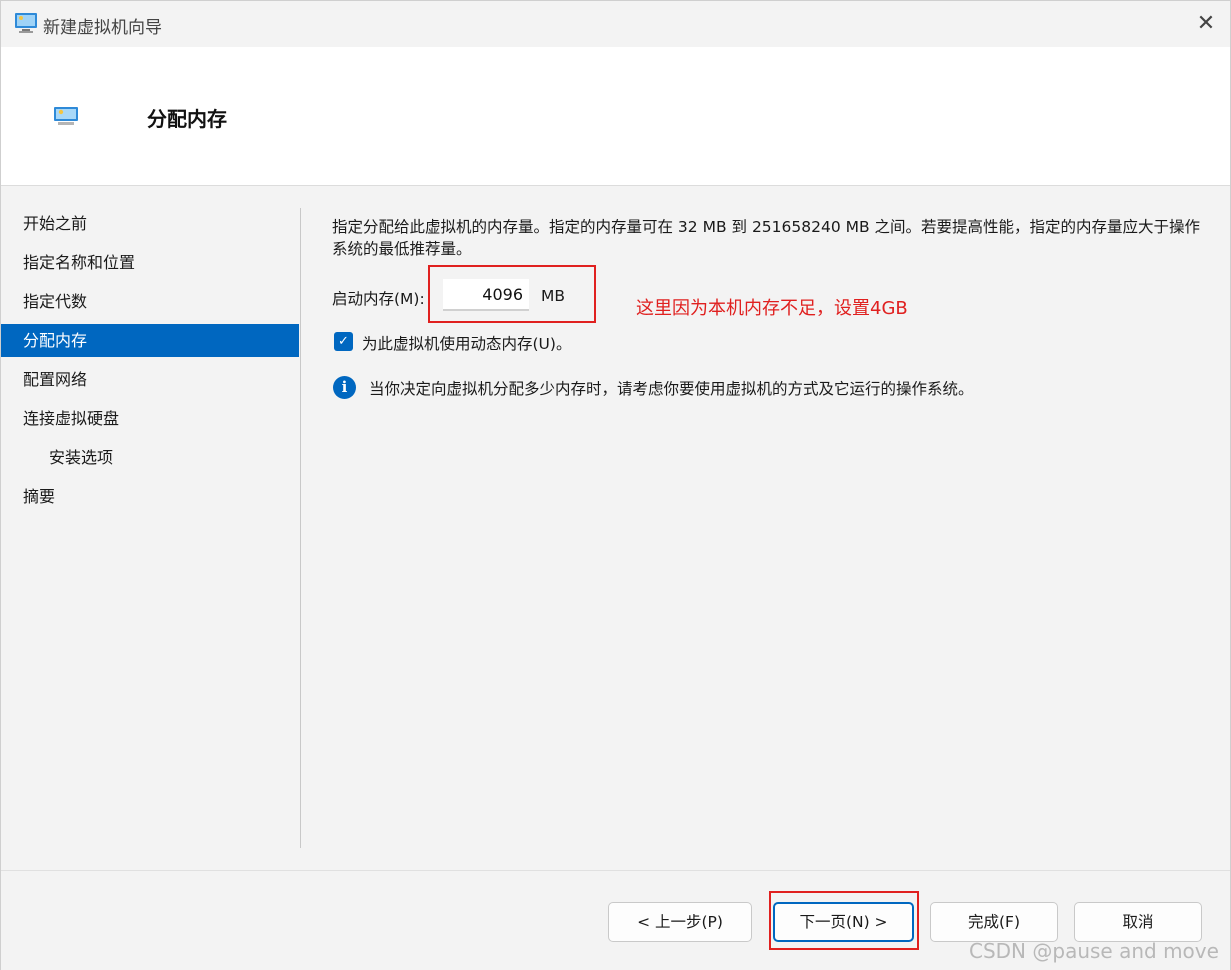 The width and height of the screenshot is (1231, 970). Describe the element at coordinates (150, 223) in the screenshot. I see `nav-item-before-you-begin: 开始之前` at that location.